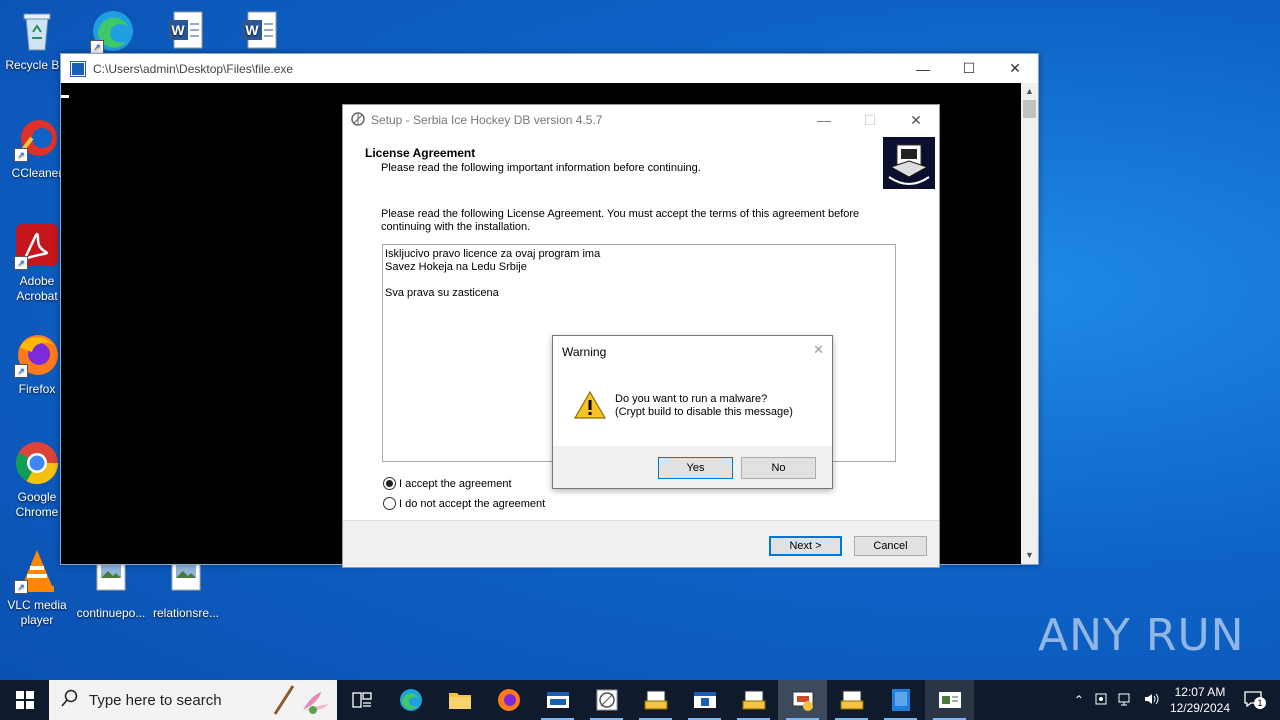  Describe the element at coordinates (37, 139) in the screenshot. I see `ccleaner-icon: ↗` at that location.